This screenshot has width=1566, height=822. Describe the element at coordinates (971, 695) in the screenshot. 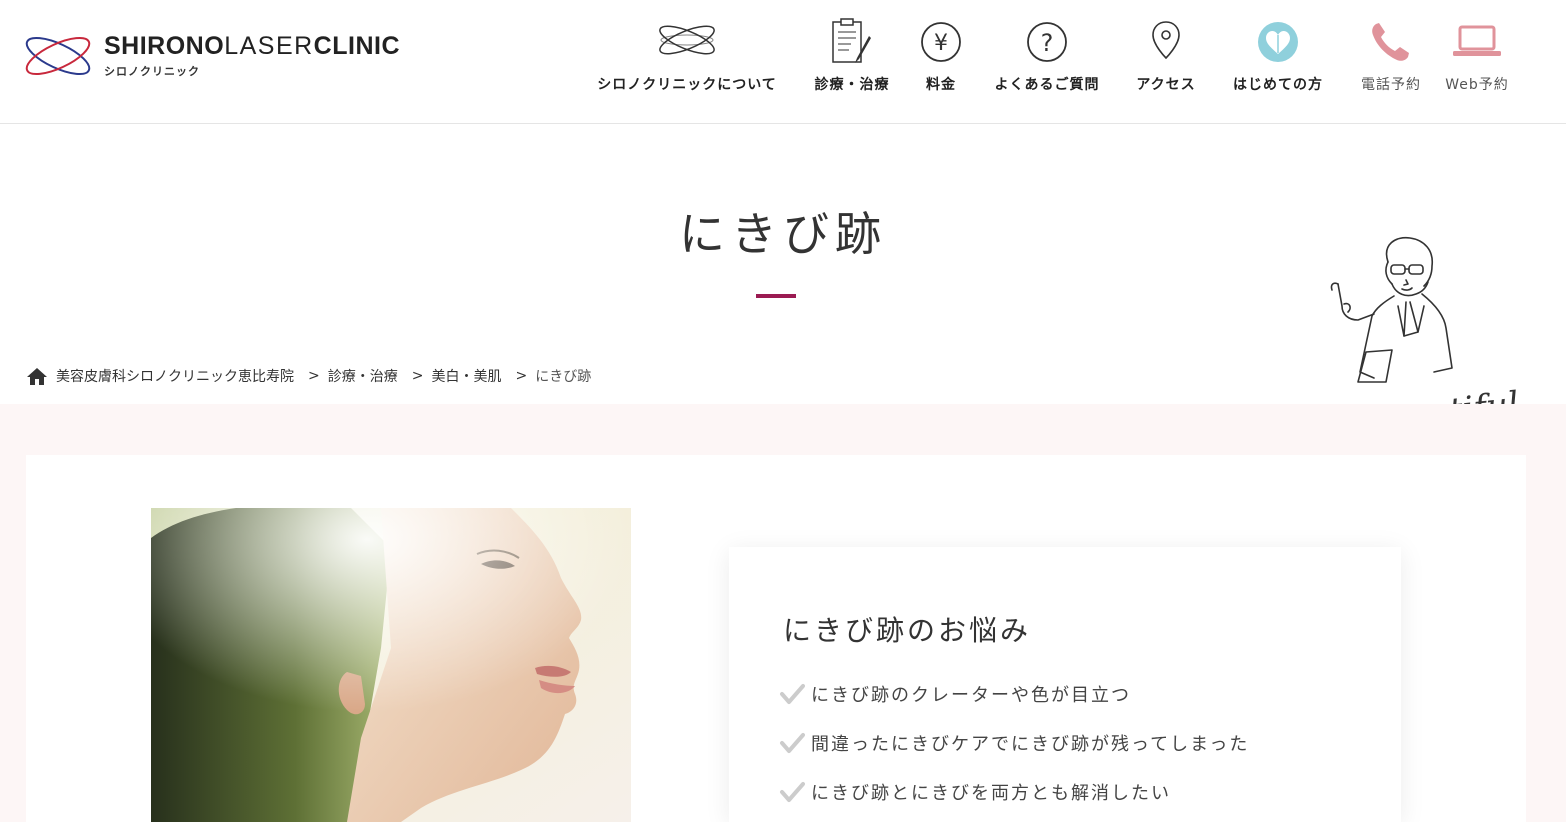

I see `worry-text: にきび跡のクレーターや色が目立つ` at that location.